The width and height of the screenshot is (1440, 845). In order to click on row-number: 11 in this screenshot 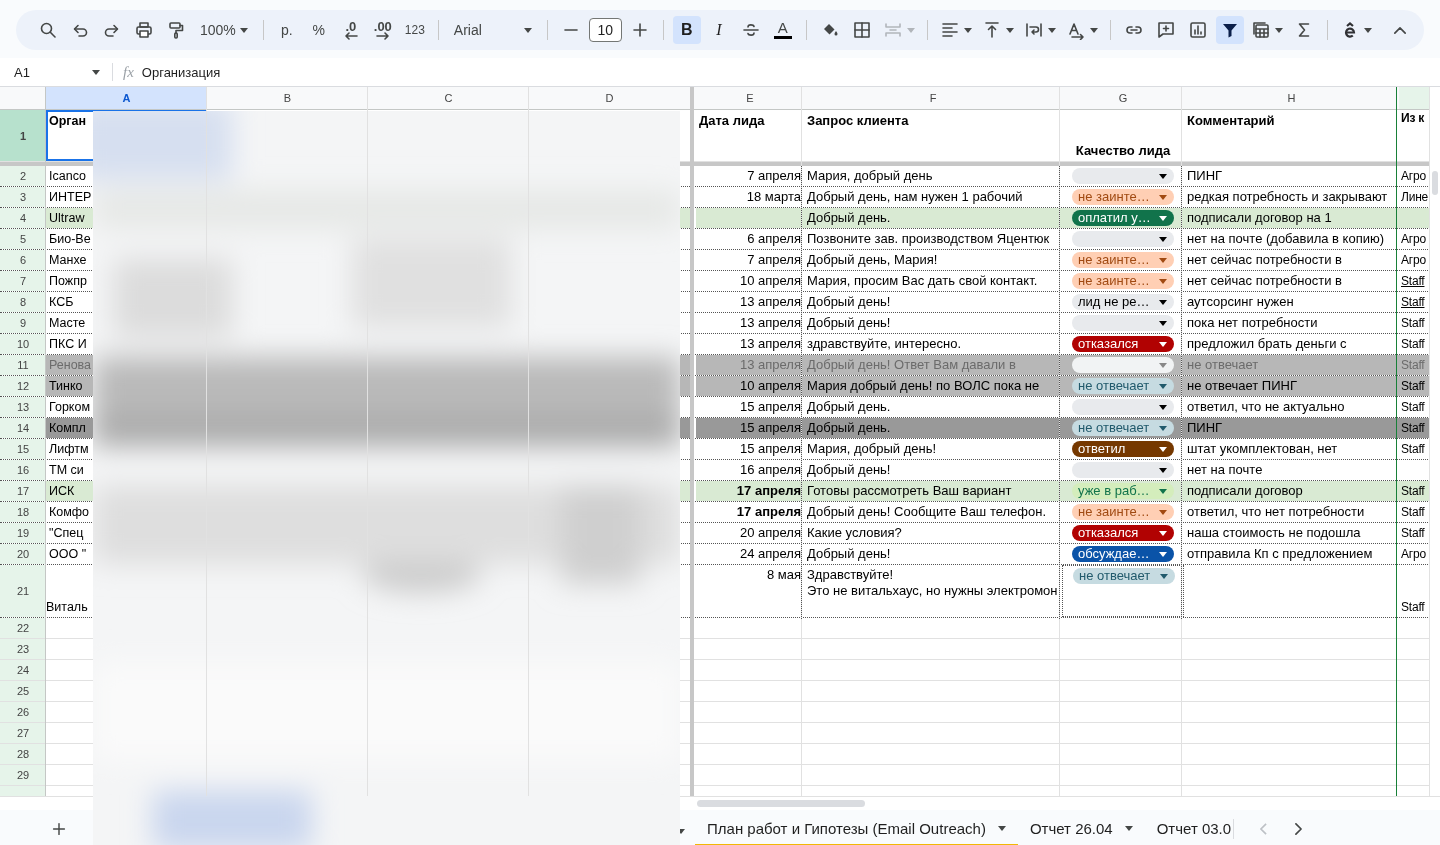, I will do `click(23, 365)`.